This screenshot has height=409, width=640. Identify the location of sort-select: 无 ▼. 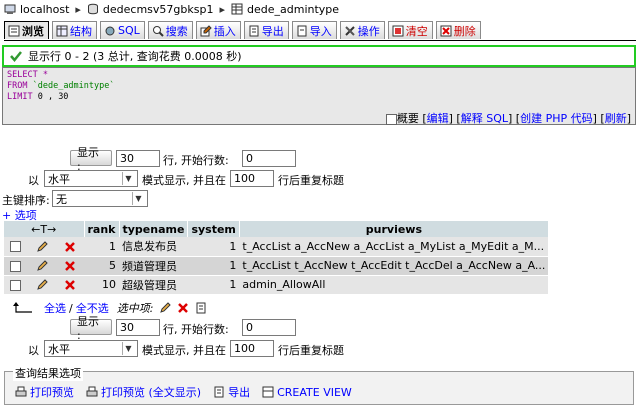
(100, 198).